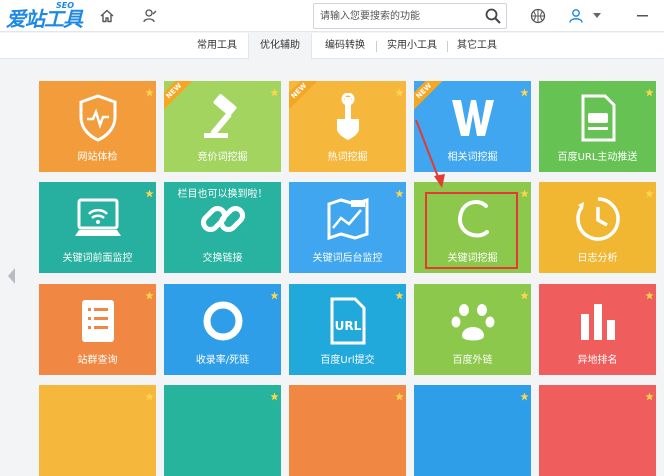  Describe the element at coordinates (347, 157) in the screenshot. I see `tool-tile-label: 热词挖掘` at that location.